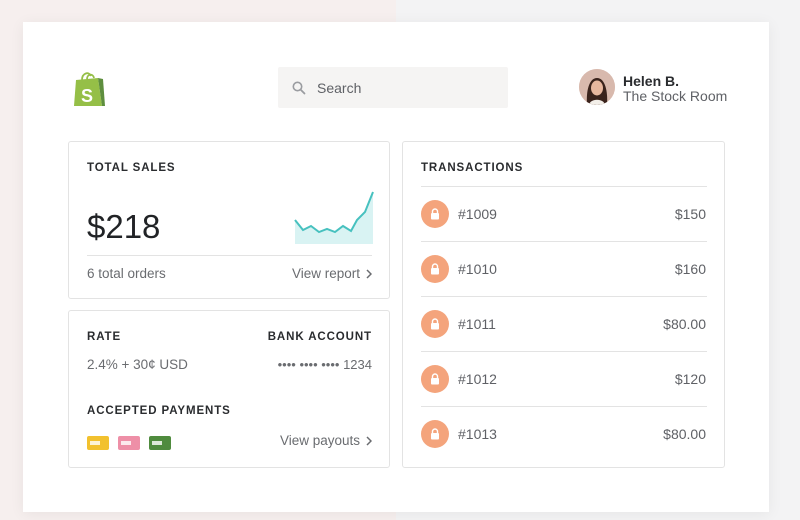  Describe the element at coordinates (104, 337) in the screenshot. I see `rate-title: RATE` at that location.